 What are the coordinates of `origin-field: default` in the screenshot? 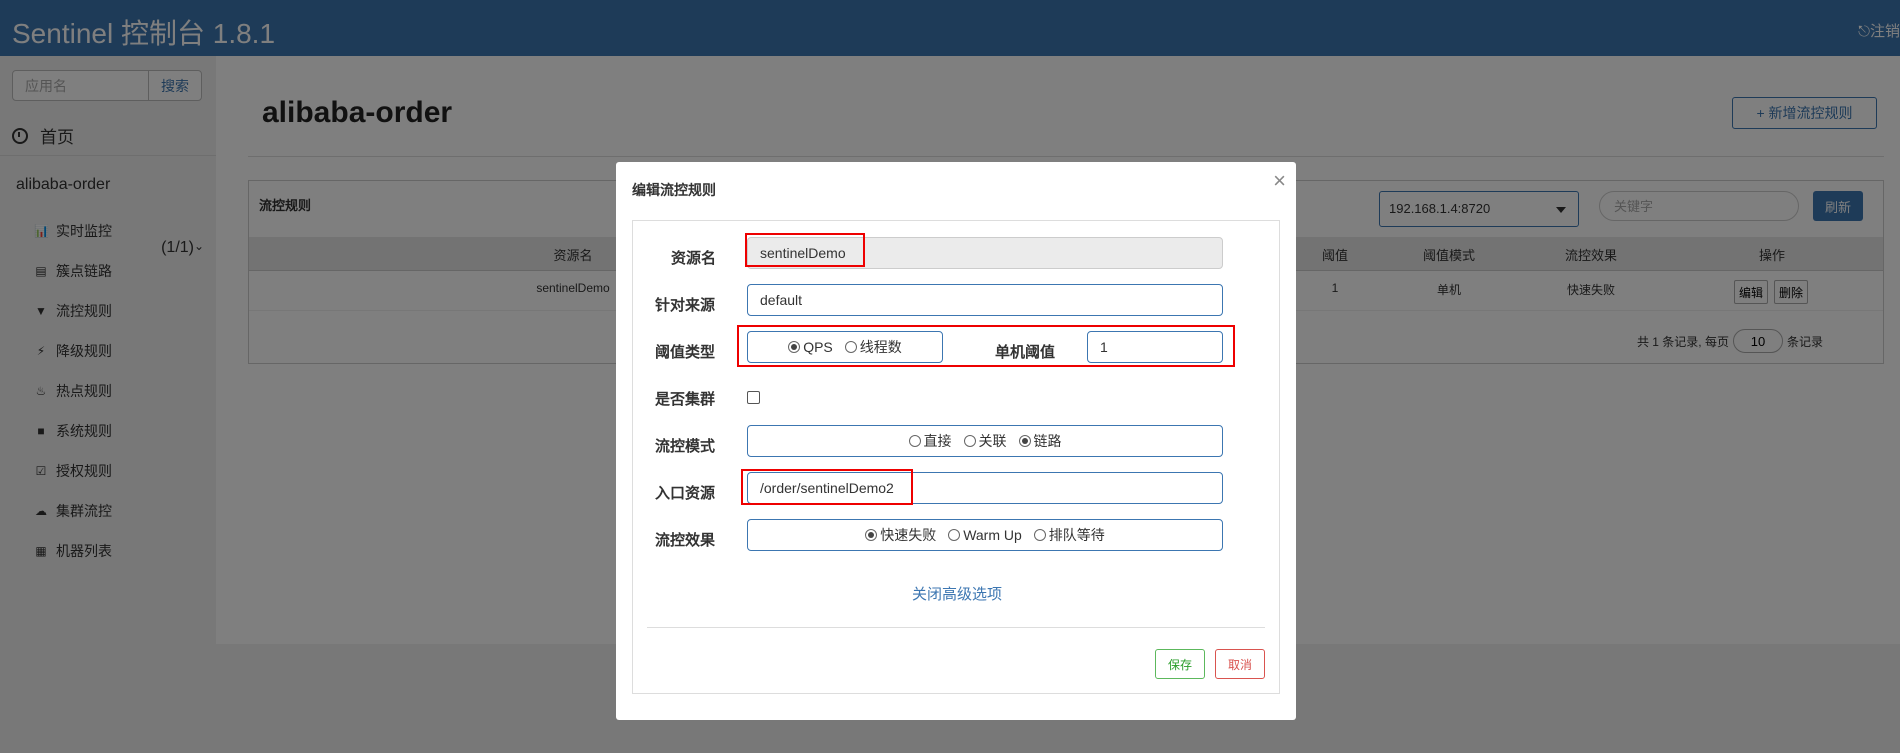 It's located at (985, 300).